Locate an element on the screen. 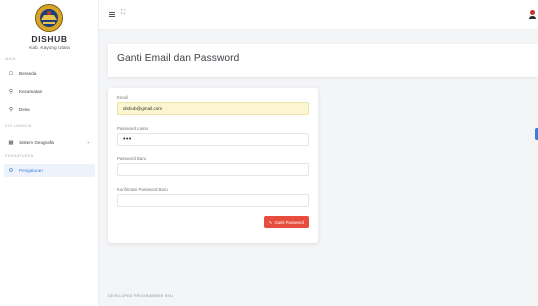  sidebar-item-beranda: ☖ Beranda is located at coordinates (49, 73).